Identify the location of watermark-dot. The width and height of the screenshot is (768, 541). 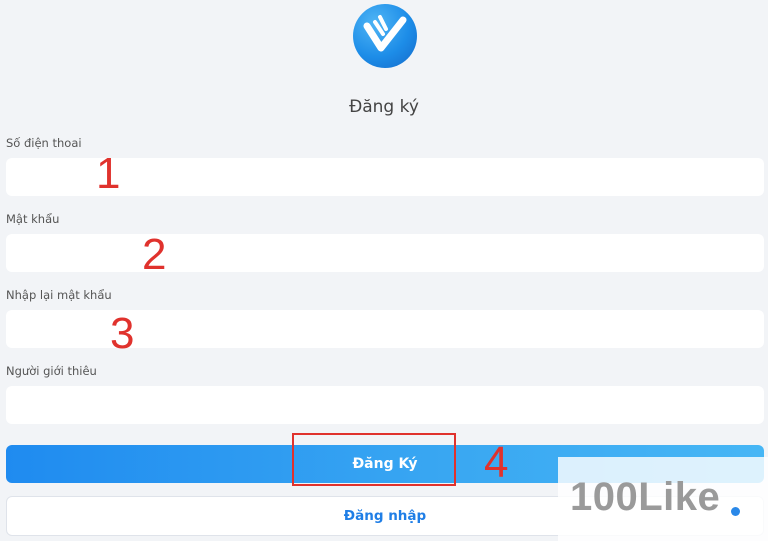
(735, 511).